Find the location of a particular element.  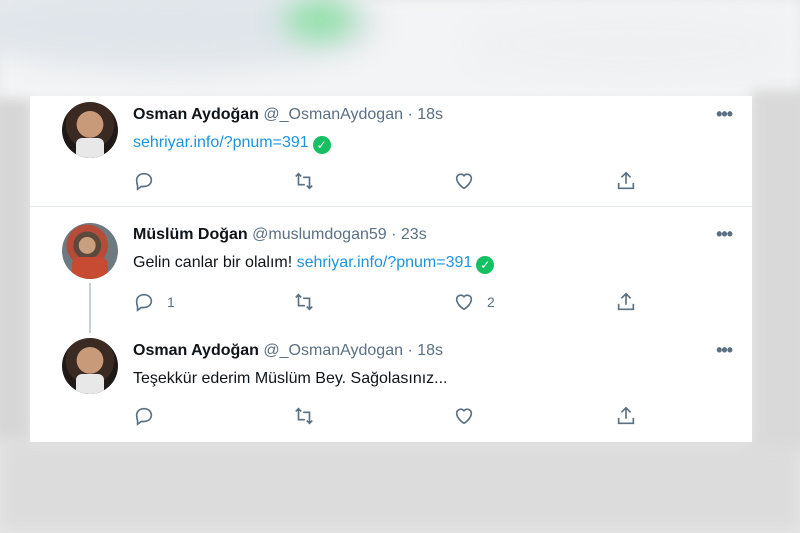

tweet-header: Müslüm Doğan @muslumdogan59 · 23s is located at coordinates (280, 235).